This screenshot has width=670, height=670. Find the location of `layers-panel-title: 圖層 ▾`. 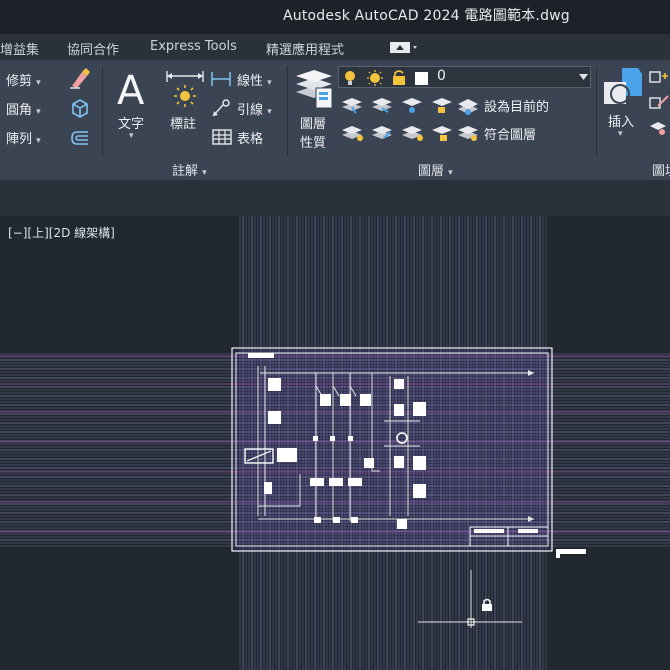

layers-panel-title: 圖層 ▾ is located at coordinates (435, 169).